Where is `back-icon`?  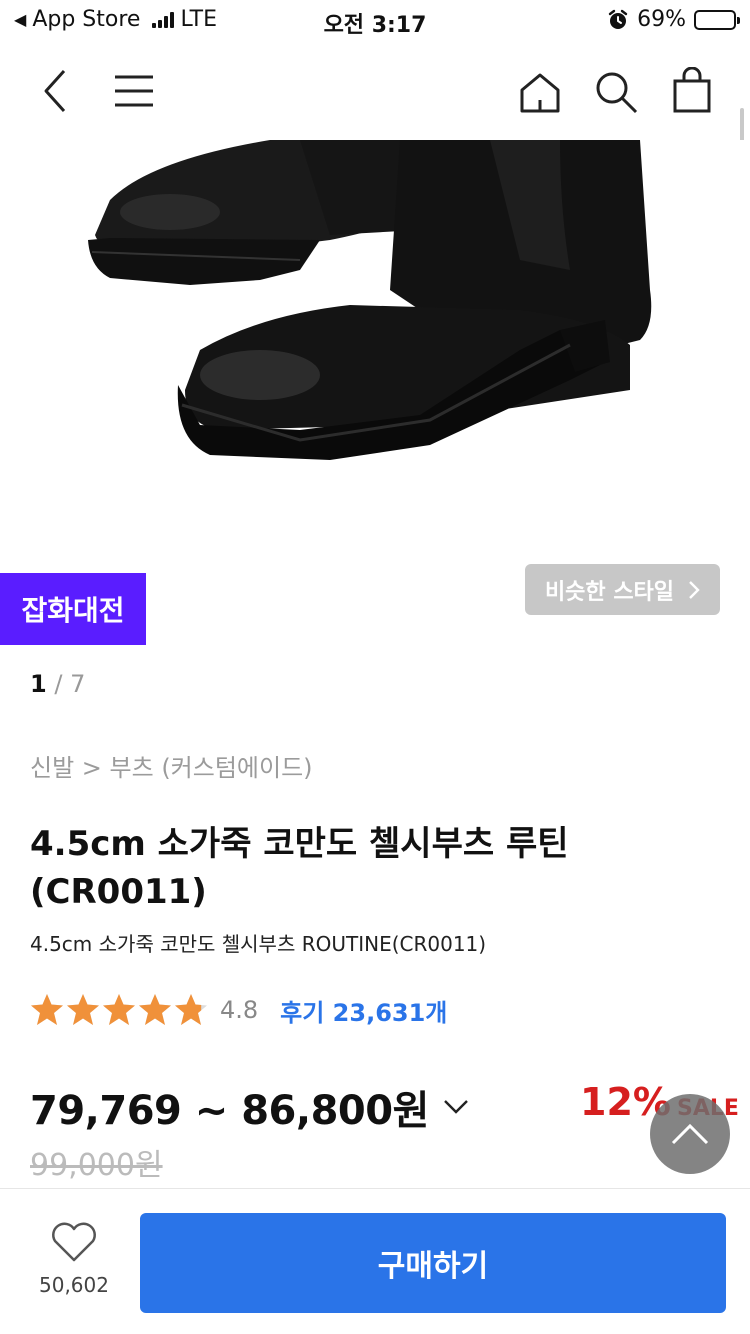 back-icon is located at coordinates (55, 91).